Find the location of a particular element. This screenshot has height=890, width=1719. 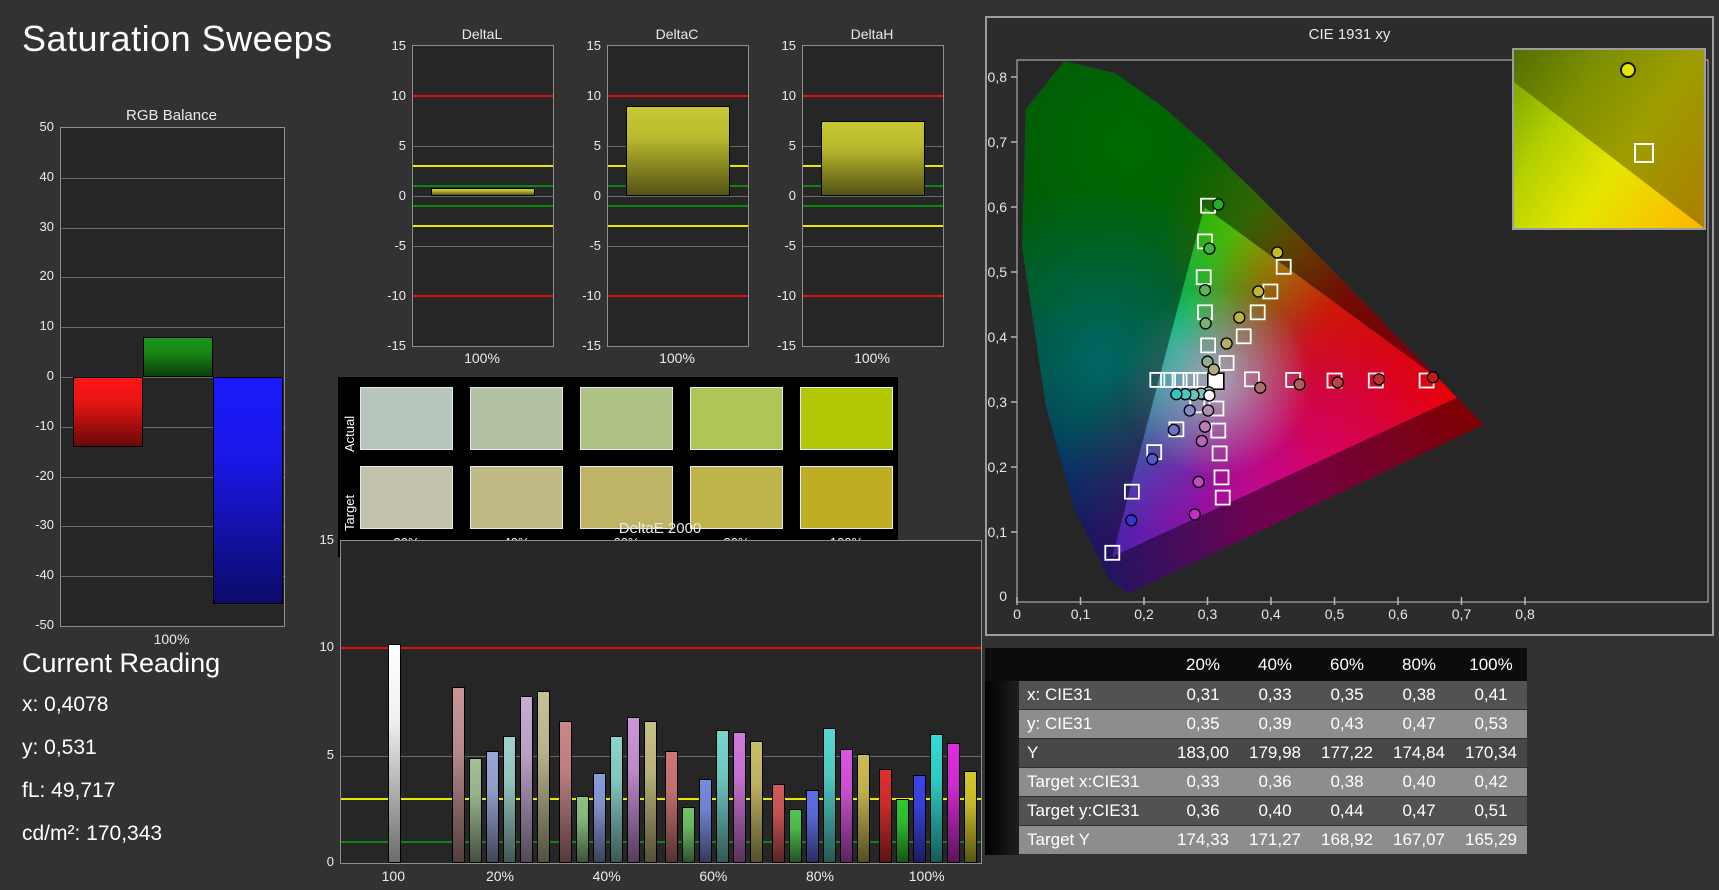

table-value-cell: 0,38 is located at coordinates (1347, 782).